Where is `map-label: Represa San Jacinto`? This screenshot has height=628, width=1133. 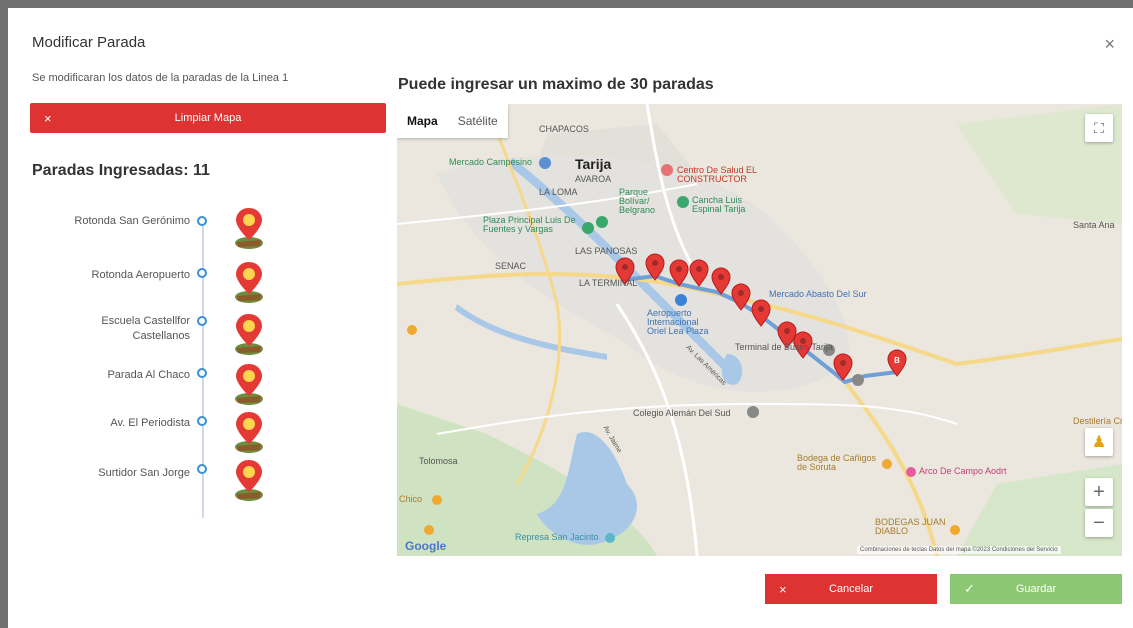
map-label: Represa San Jacinto is located at coordinates (557, 537).